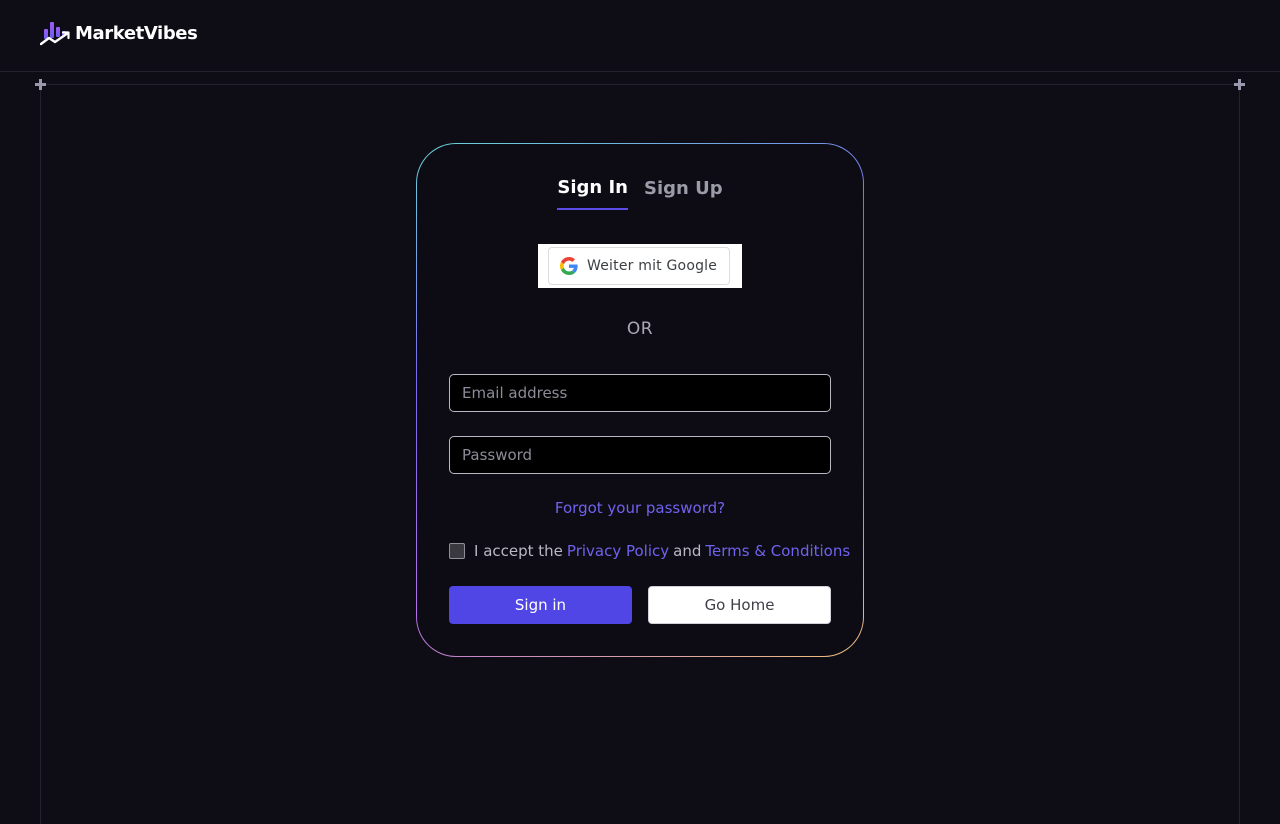 The width and height of the screenshot is (1280, 824). Describe the element at coordinates (40, 84) in the screenshot. I see `corner-plus-icon-left` at that location.